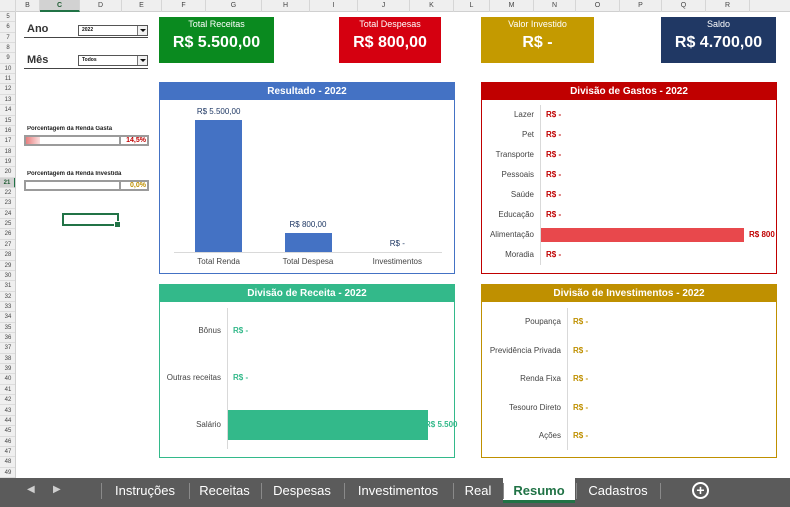 The height and width of the screenshot is (507, 790). What do you see at coordinates (113, 60) in the screenshot?
I see `month-select: Todos` at bounding box center [113, 60].